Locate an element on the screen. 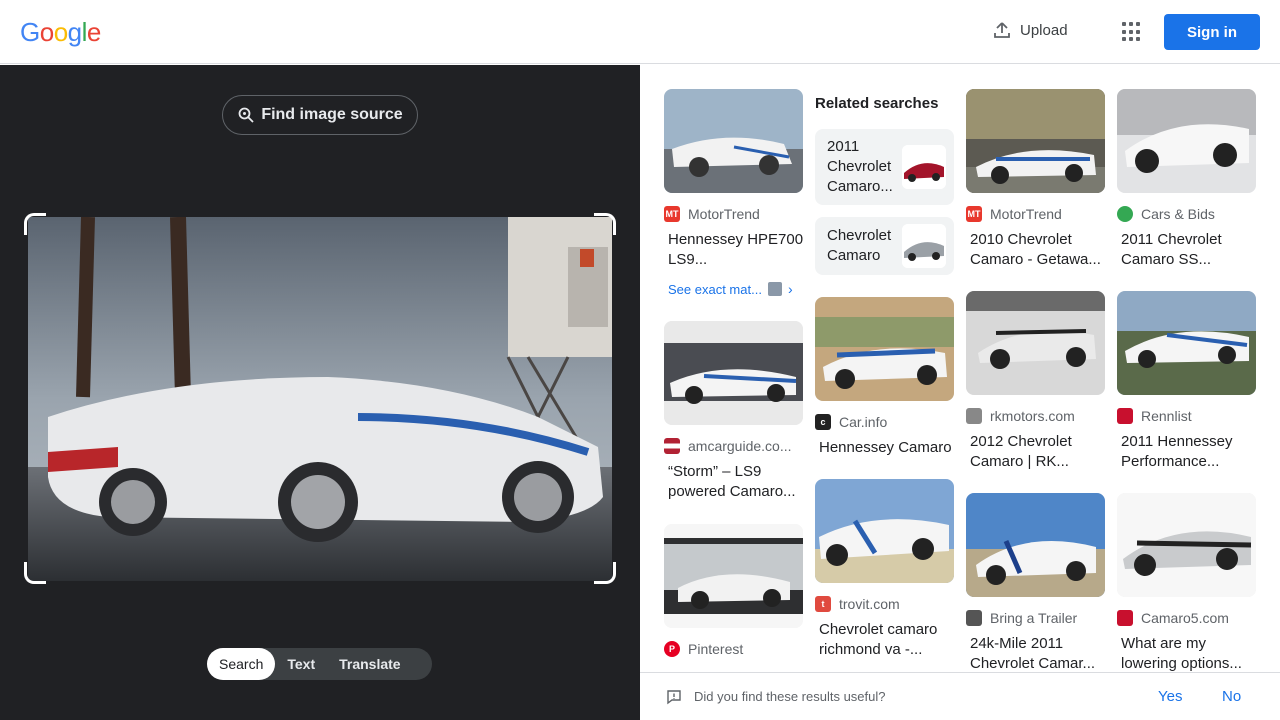 Image resolution: width=1280 pixels, height=720 pixels. logo-letter: G is located at coordinates (30, 32).